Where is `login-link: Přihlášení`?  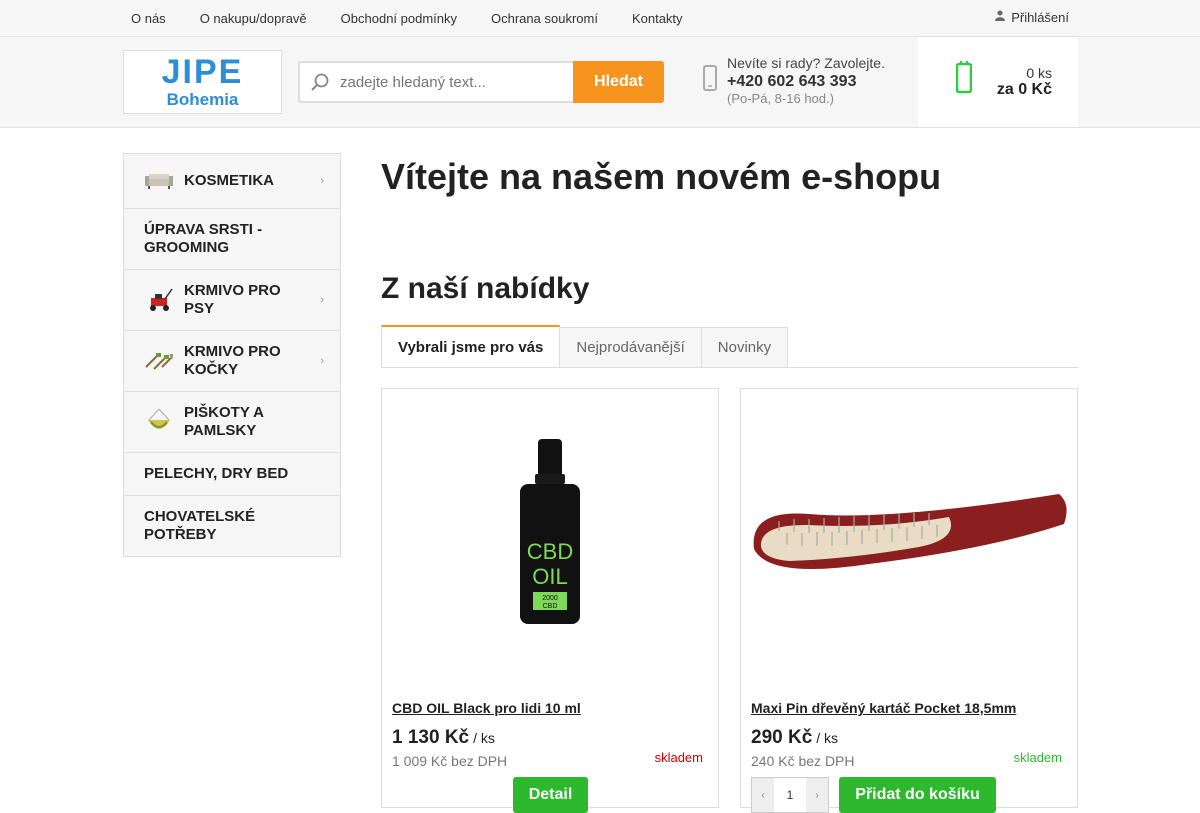 login-link: Přihlášení is located at coordinates (1032, 17).